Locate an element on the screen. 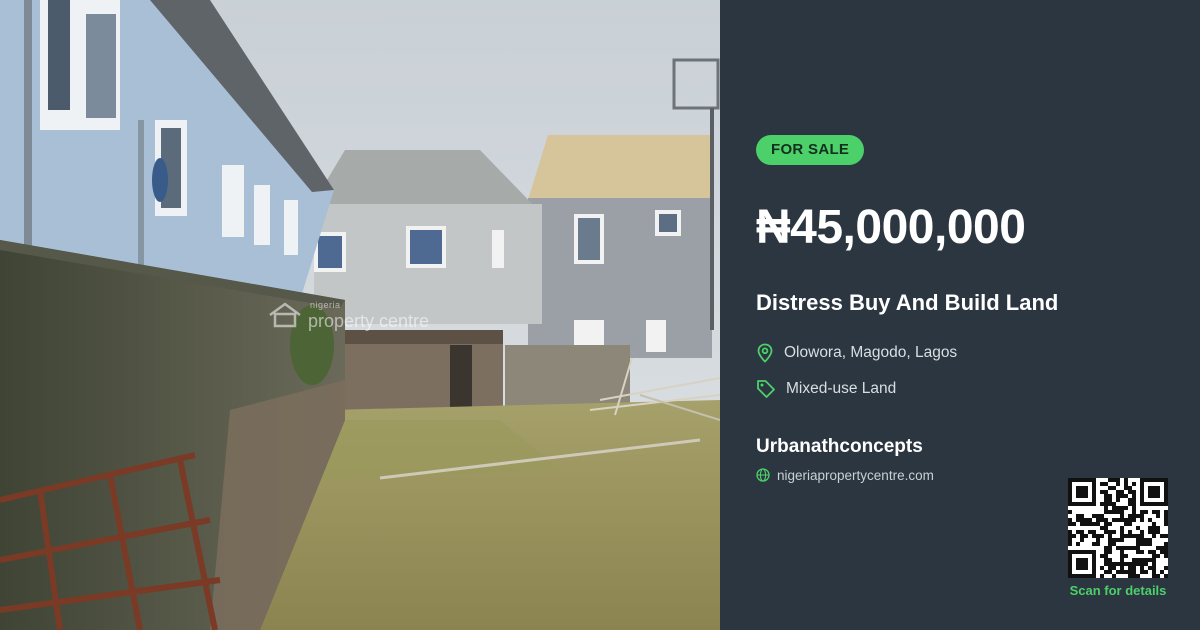 Image resolution: width=1200 pixels, height=630 pixels. qr-code-icon is located at coordinates (1118, 528).